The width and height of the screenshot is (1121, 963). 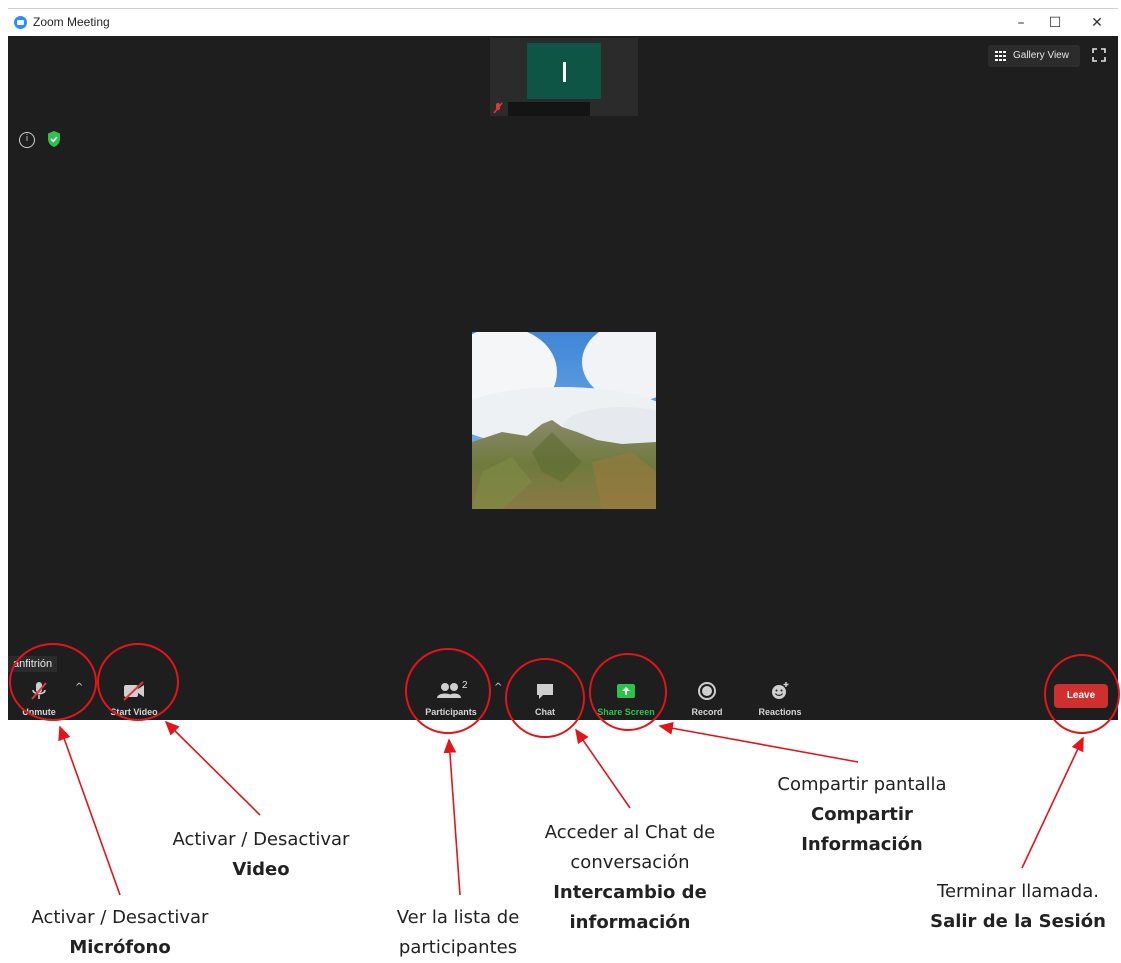 What do you see at coordinates (862, 844) in the screenshot?
I see `annotation-share-line3: Información` at bounding box center [862, 844].